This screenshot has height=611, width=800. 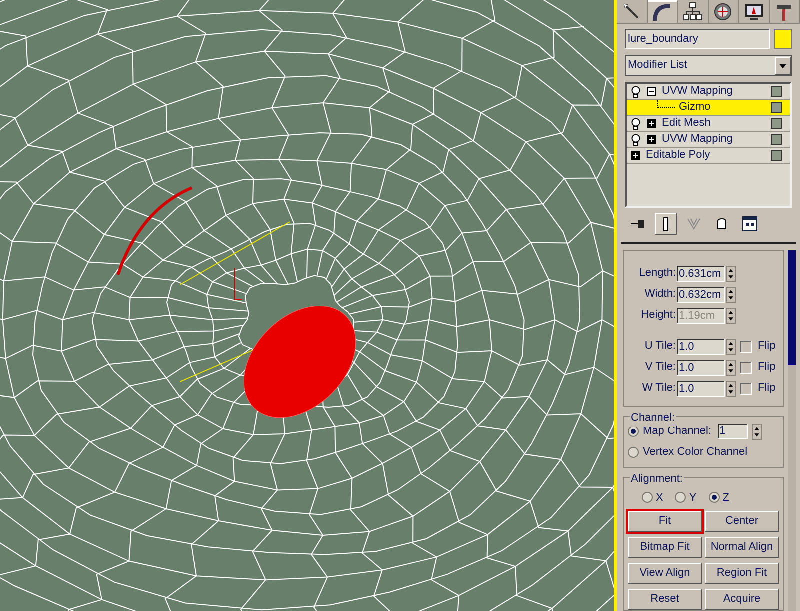 What do you see at coordinates (693, 498) in the screenshot?
I see `axis-label: Y` at bounding box center [693, 498].